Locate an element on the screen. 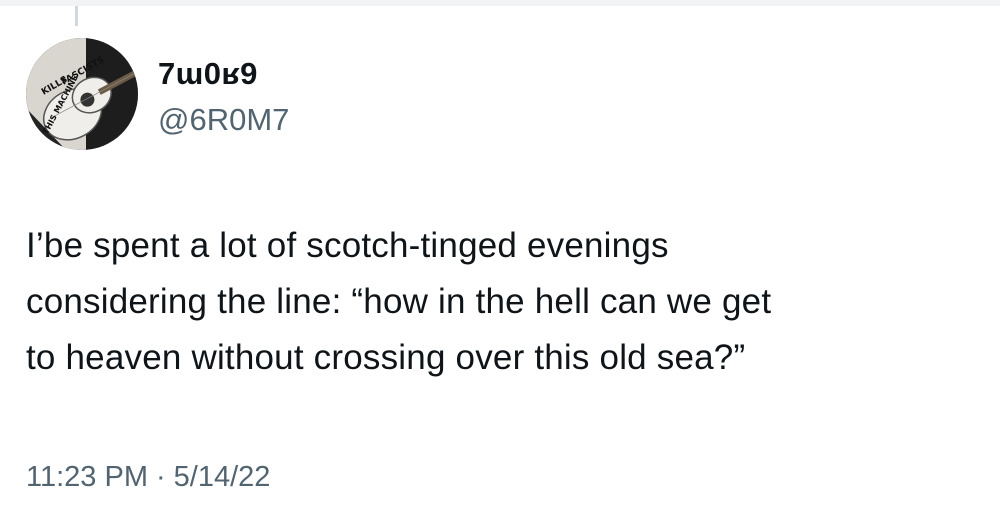 The height and width of the screenshot is (532, 1000). avatar: KILLS FASCISTS THIS MACHINE is located at coordinates (82, 94).